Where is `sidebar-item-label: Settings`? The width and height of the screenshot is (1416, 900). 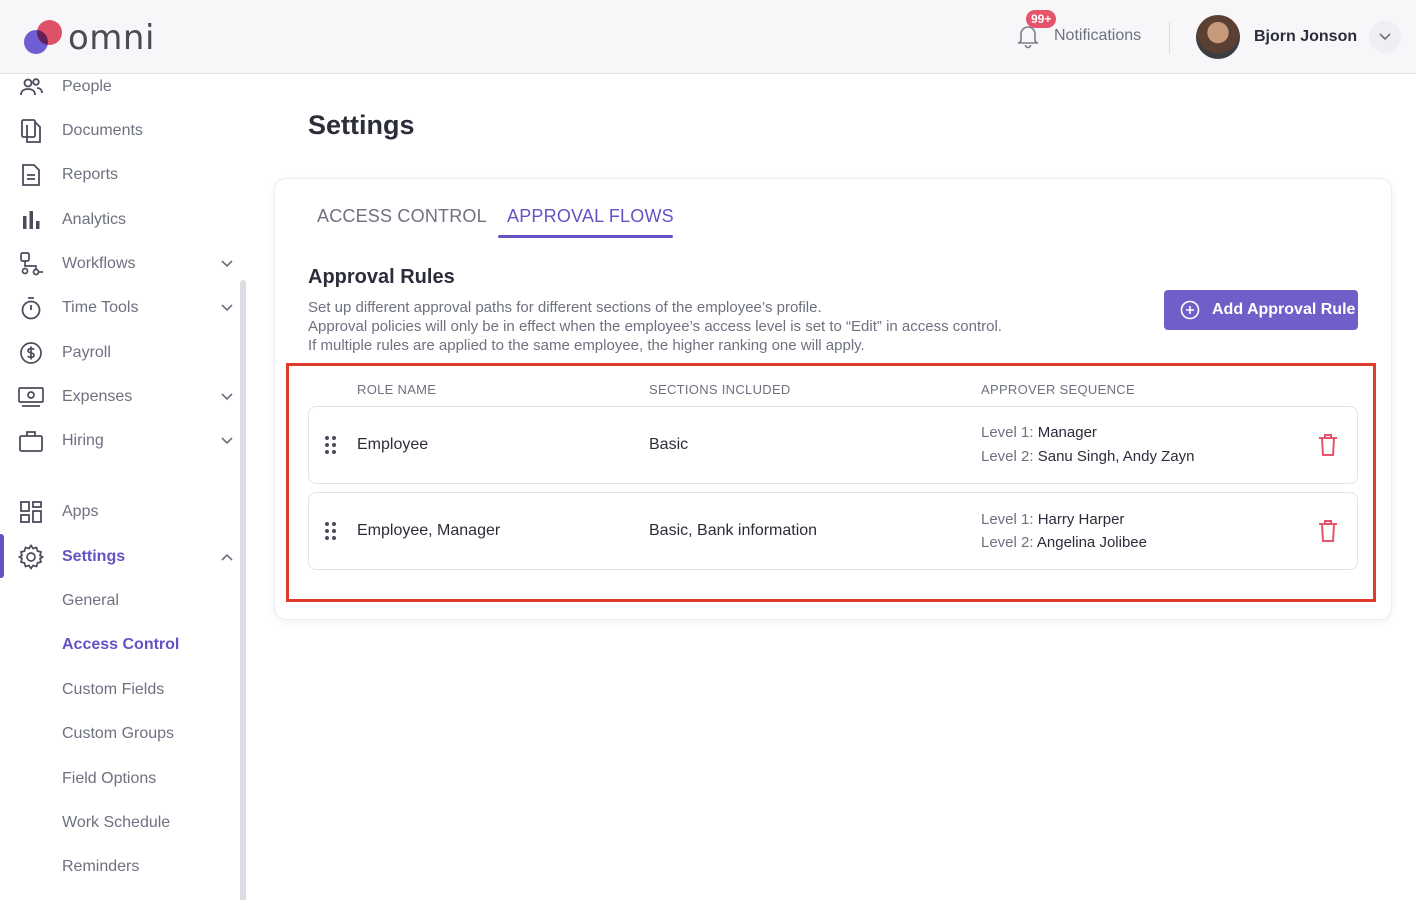
sidebar-item-label: Settings is located at coordinates (94, 556).